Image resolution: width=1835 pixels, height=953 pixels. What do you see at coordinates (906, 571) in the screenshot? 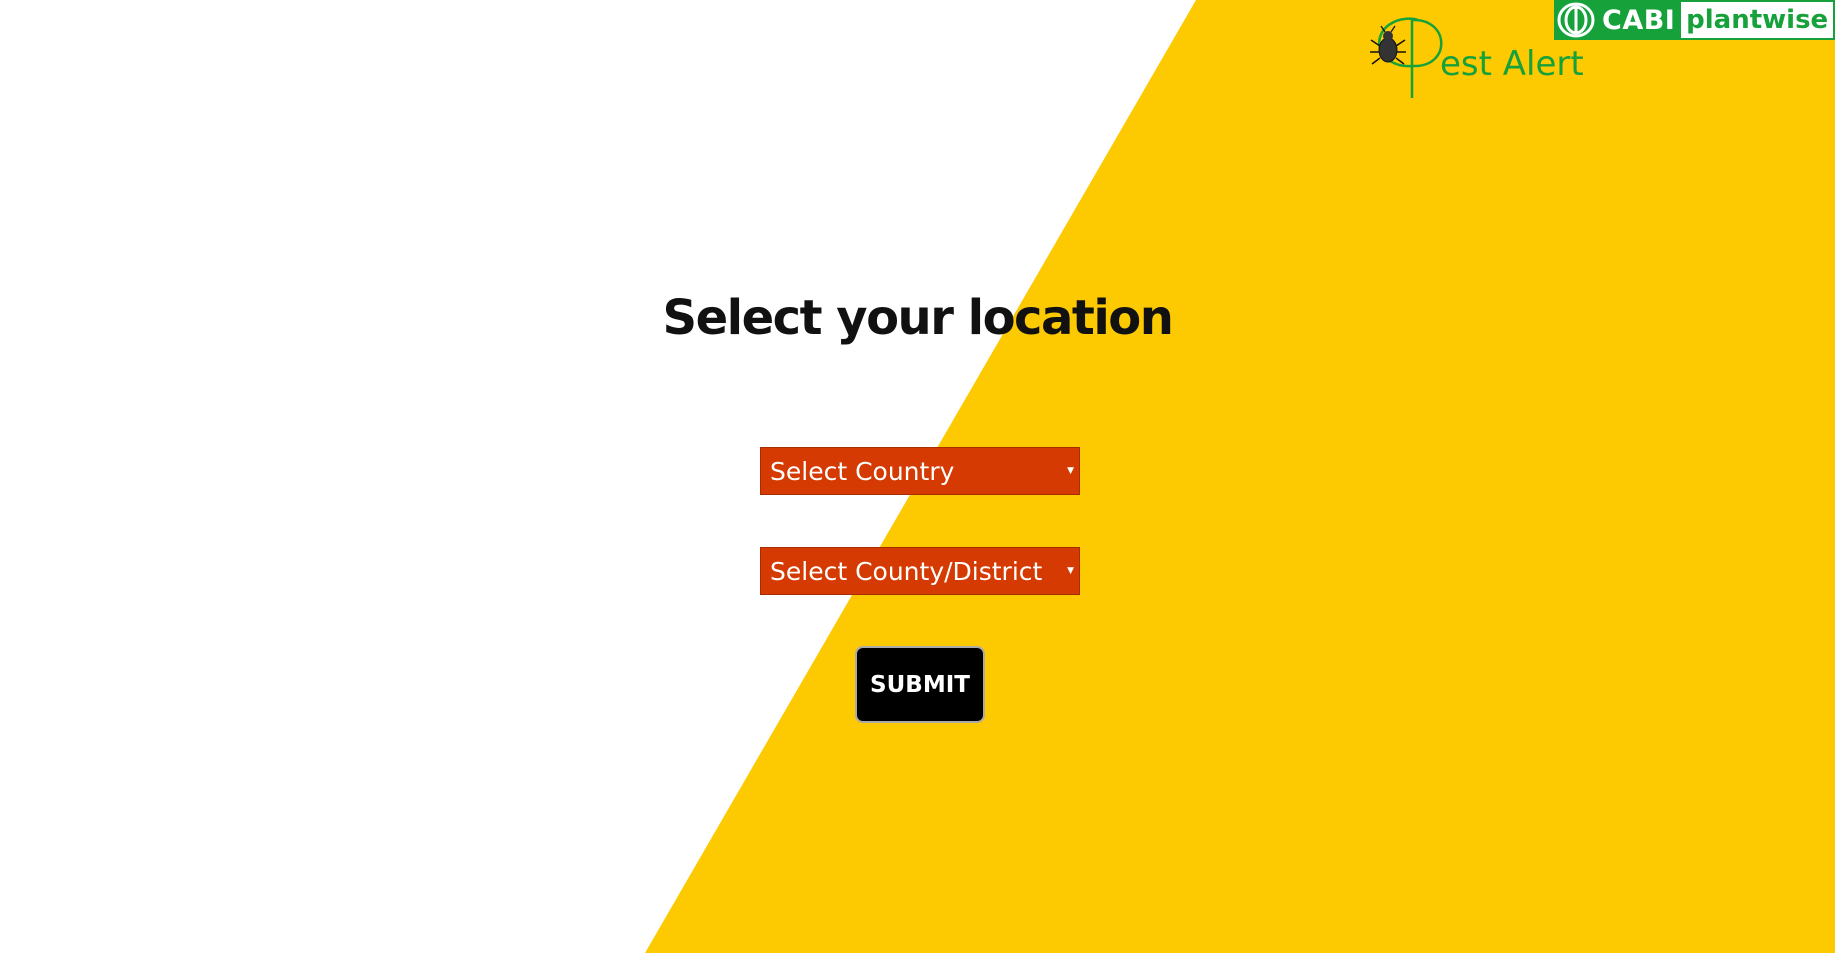
I see `district-select-value: Select County/District` at bounding box center [906, 571].